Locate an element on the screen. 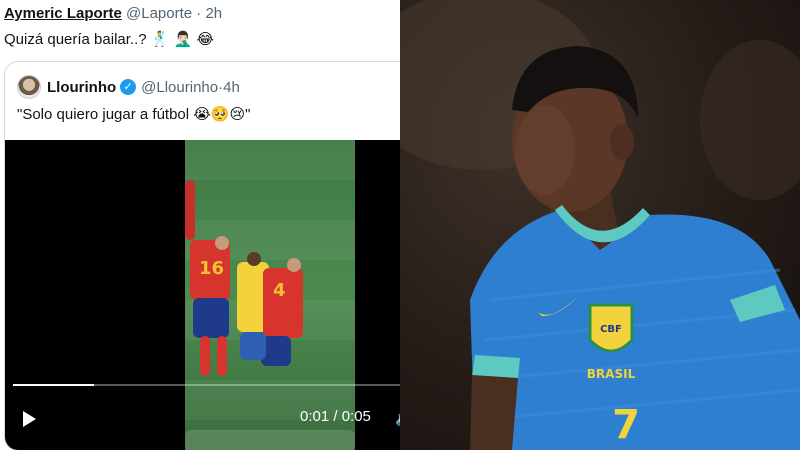 Image resolution: width=800 pixels, height=450 pixels. tweet-author-handle: @Laporte is located at coordinates (159, 13).